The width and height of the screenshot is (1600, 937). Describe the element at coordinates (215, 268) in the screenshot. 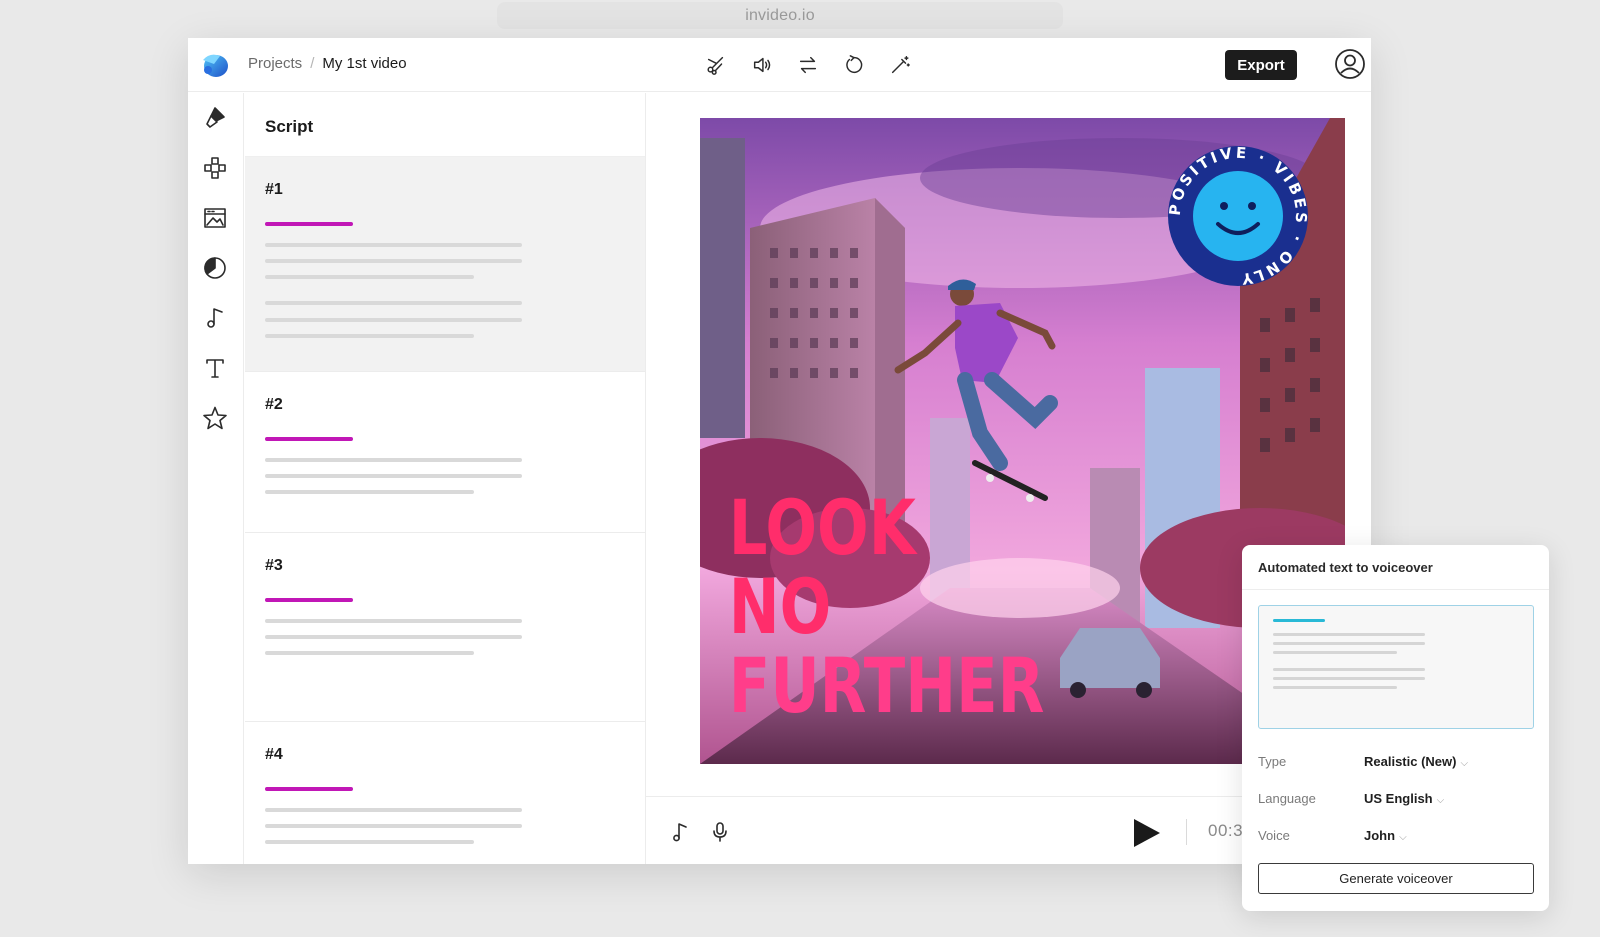

I see `sticker-icon` at that location.